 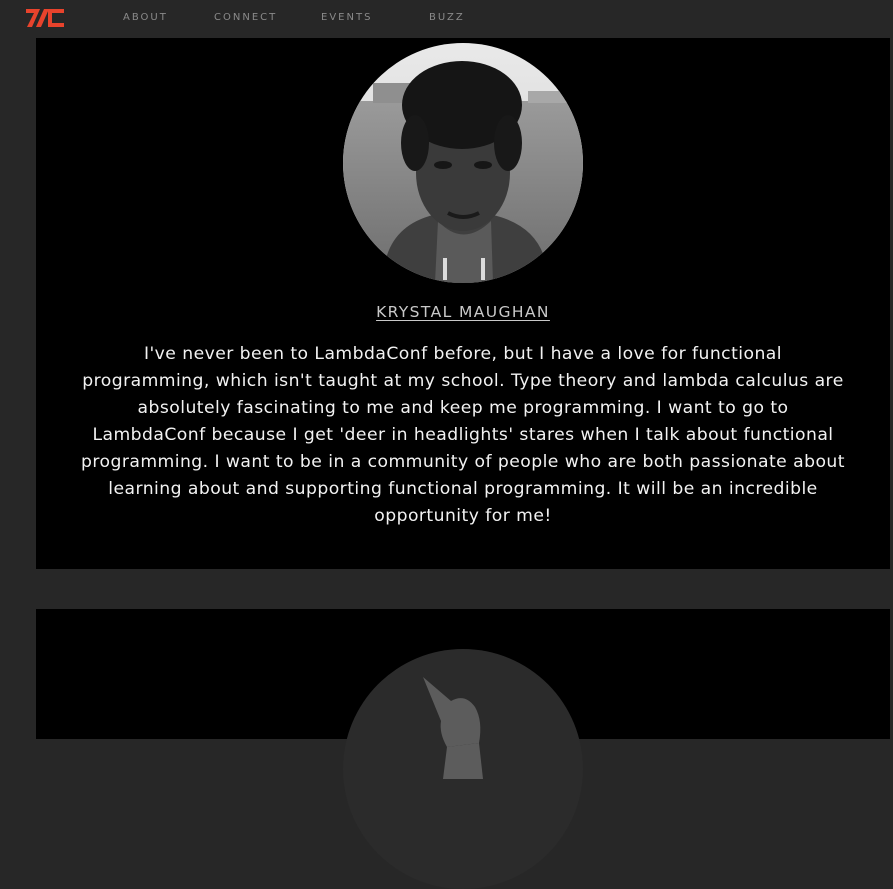 What do you see at coordinates (463, 163) in the screenshot?
I see `speaker-photo` at bounding box center [463, 163].